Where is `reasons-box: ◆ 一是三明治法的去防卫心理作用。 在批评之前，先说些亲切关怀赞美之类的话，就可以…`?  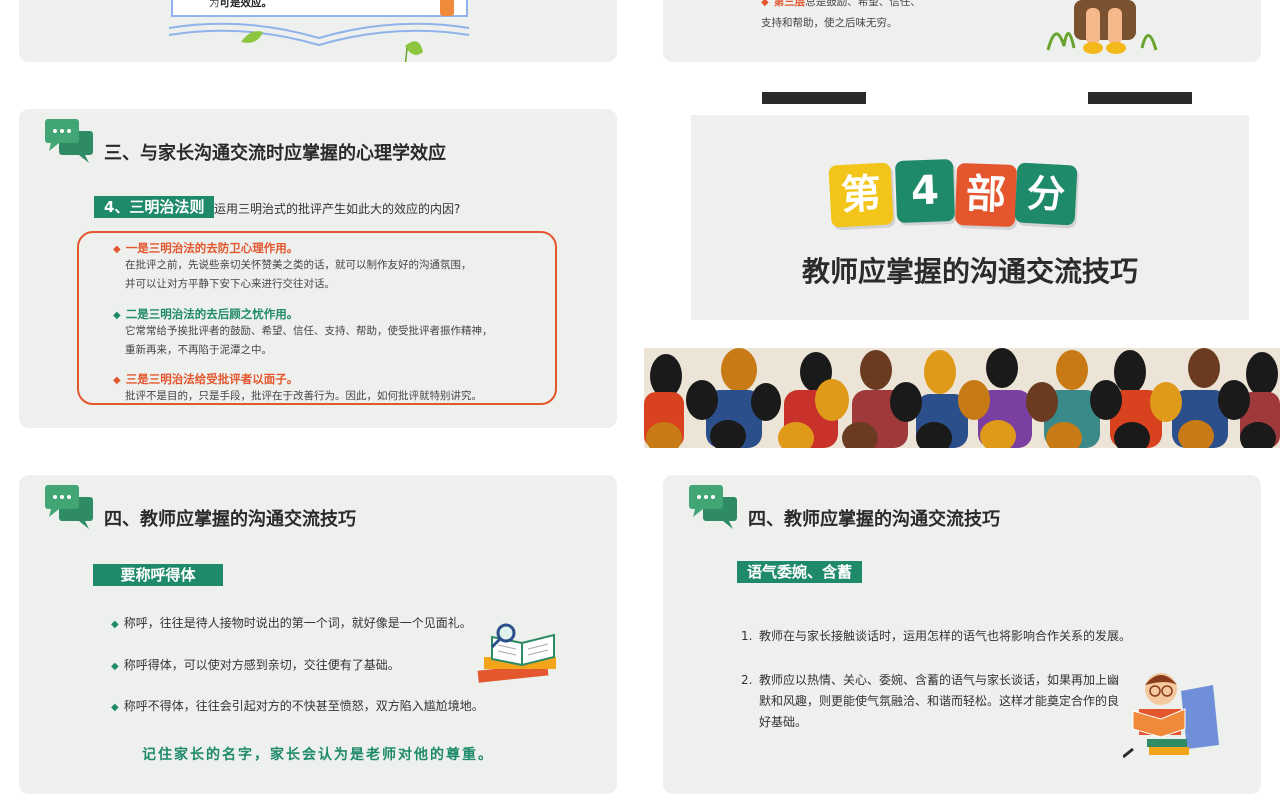
reasons-box: ◆ 一是三明治法的去防卫心理作用。 在批评之前，先说些亲切关怀赞美之类的话，就可以… is located at coordinates (317, 318).